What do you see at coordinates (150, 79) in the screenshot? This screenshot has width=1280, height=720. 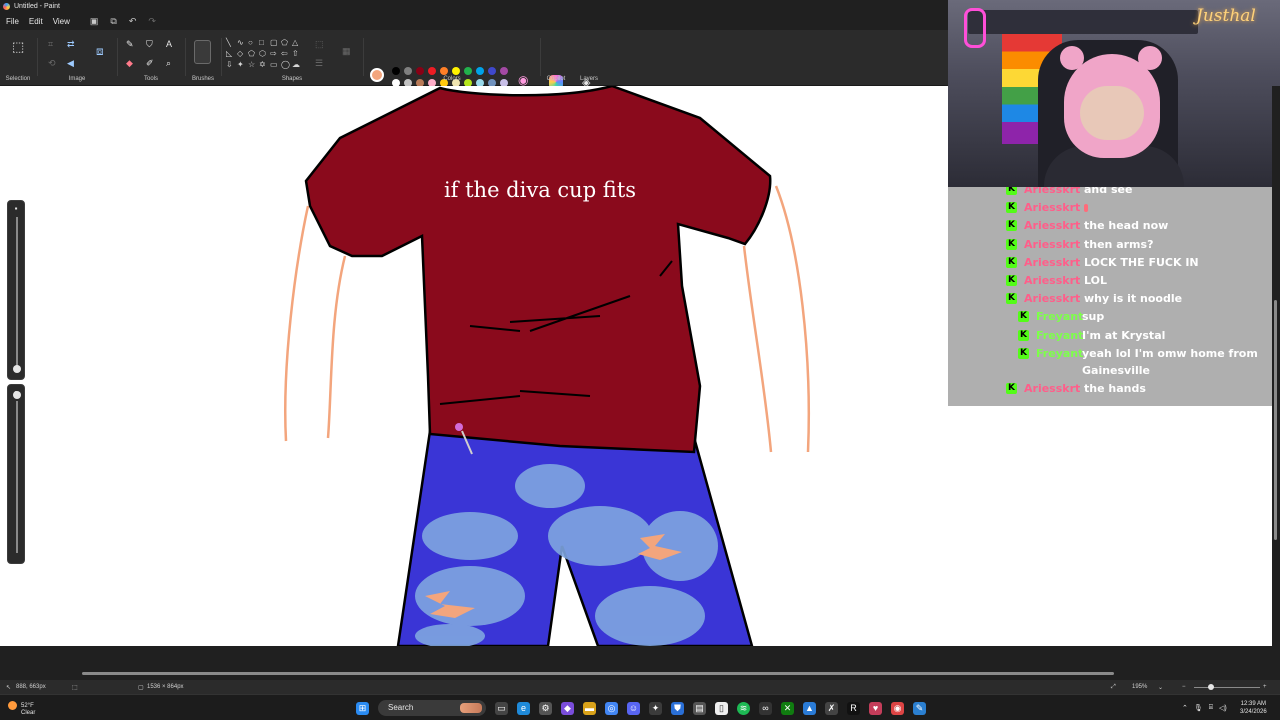 I see `tools-group-label: Tools` at bounding box center [150, 79].